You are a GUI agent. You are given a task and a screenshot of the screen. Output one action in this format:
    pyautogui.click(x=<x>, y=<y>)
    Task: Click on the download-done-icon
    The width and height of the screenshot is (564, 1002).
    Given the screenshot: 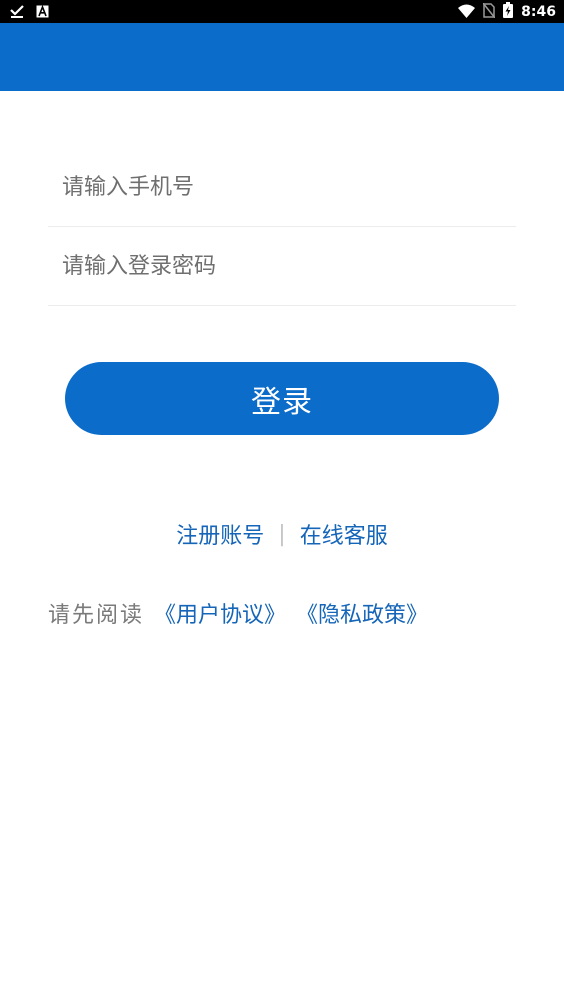 What is the action you would take?
    pyautogui.click(x=17, y=12)
    